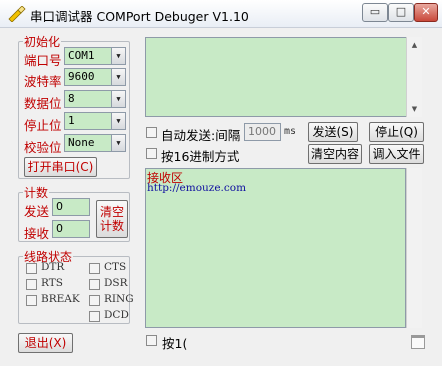 The width and height of the screenshot is (442, 366). Describe the element at coordinates (43, 125) in the screenshot. I see `stopbits-label: 停止位` at that location.